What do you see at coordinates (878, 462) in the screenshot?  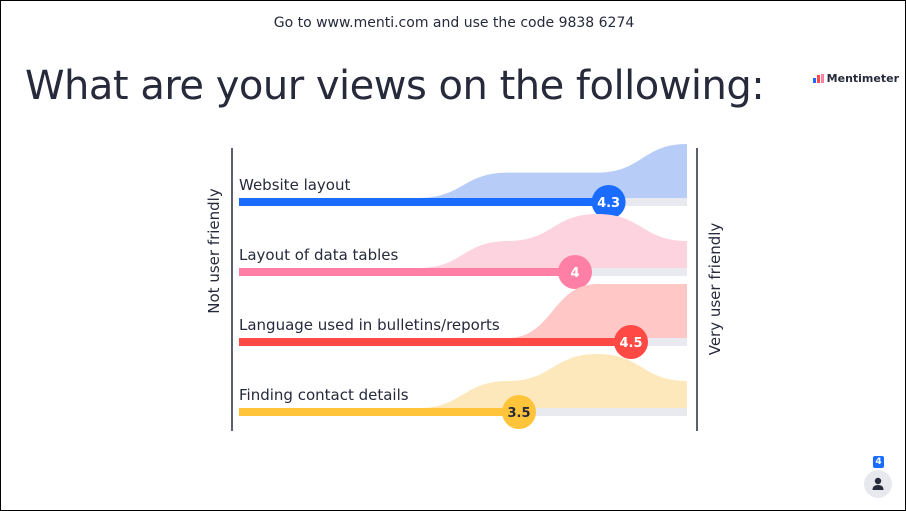 I see `participant-count-badge: 4` at bounding box center [878, 462].